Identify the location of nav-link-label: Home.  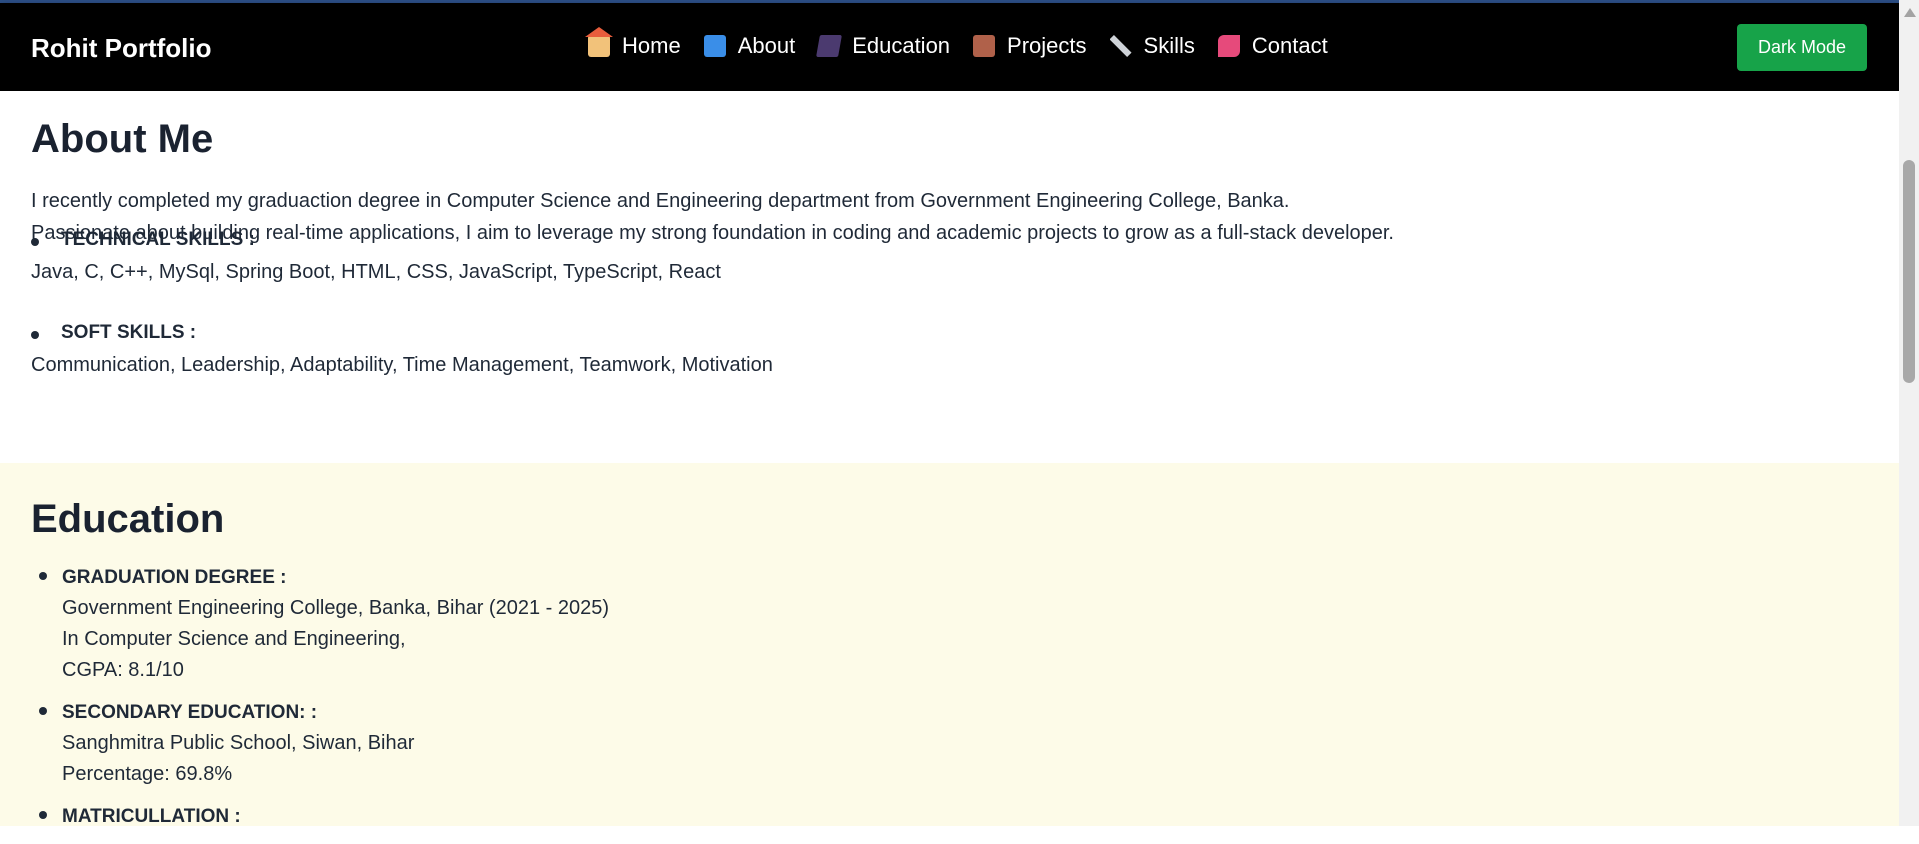
(651, 45).